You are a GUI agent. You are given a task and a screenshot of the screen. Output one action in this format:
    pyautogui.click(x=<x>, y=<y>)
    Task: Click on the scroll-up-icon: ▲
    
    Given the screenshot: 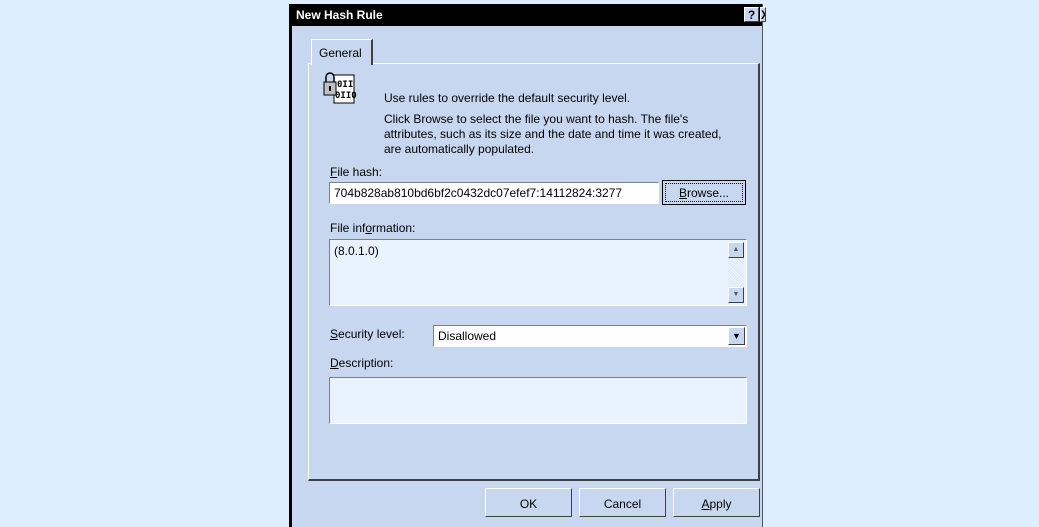 What is the action you would take?
    pyautogui.click(x=736, y=250)
    